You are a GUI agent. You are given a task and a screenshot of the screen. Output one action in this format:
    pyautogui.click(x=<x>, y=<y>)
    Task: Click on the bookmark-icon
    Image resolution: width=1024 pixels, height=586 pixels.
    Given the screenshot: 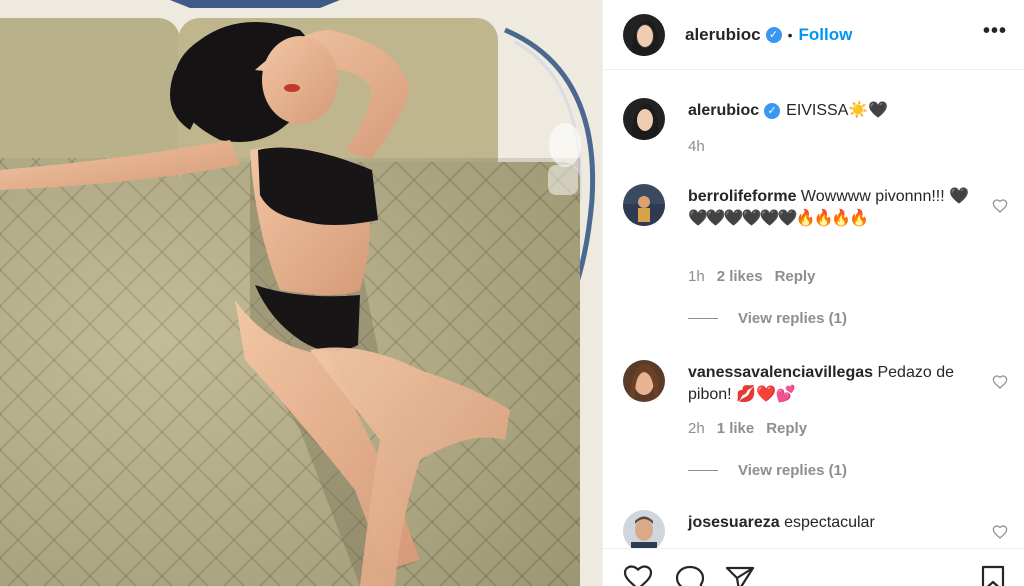 What is the action you would take?
    pyautogui.click(x=993, y=575)
    